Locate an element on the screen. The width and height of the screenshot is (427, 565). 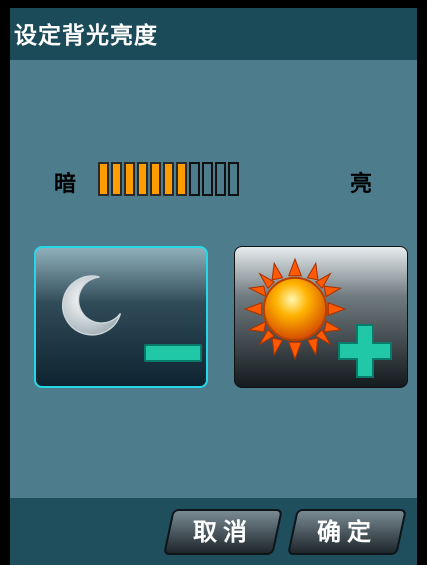
sun-icon is located at coordinates (295, 309).